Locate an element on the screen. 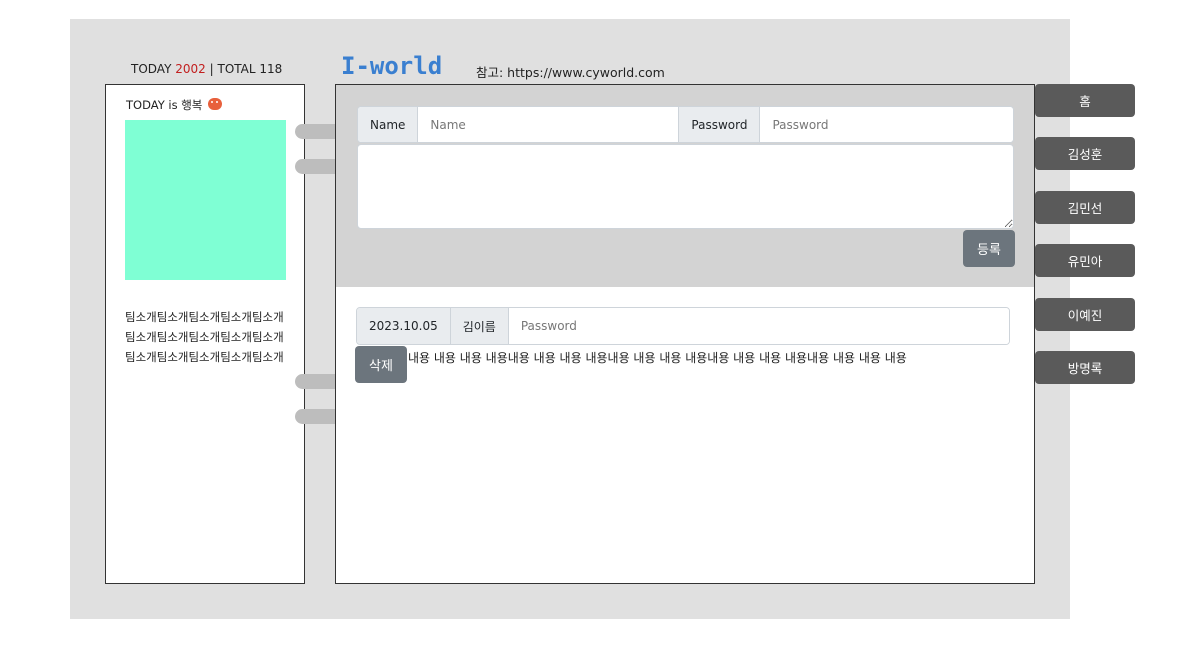  total-count: 118 is located at coordinates (271, 69).